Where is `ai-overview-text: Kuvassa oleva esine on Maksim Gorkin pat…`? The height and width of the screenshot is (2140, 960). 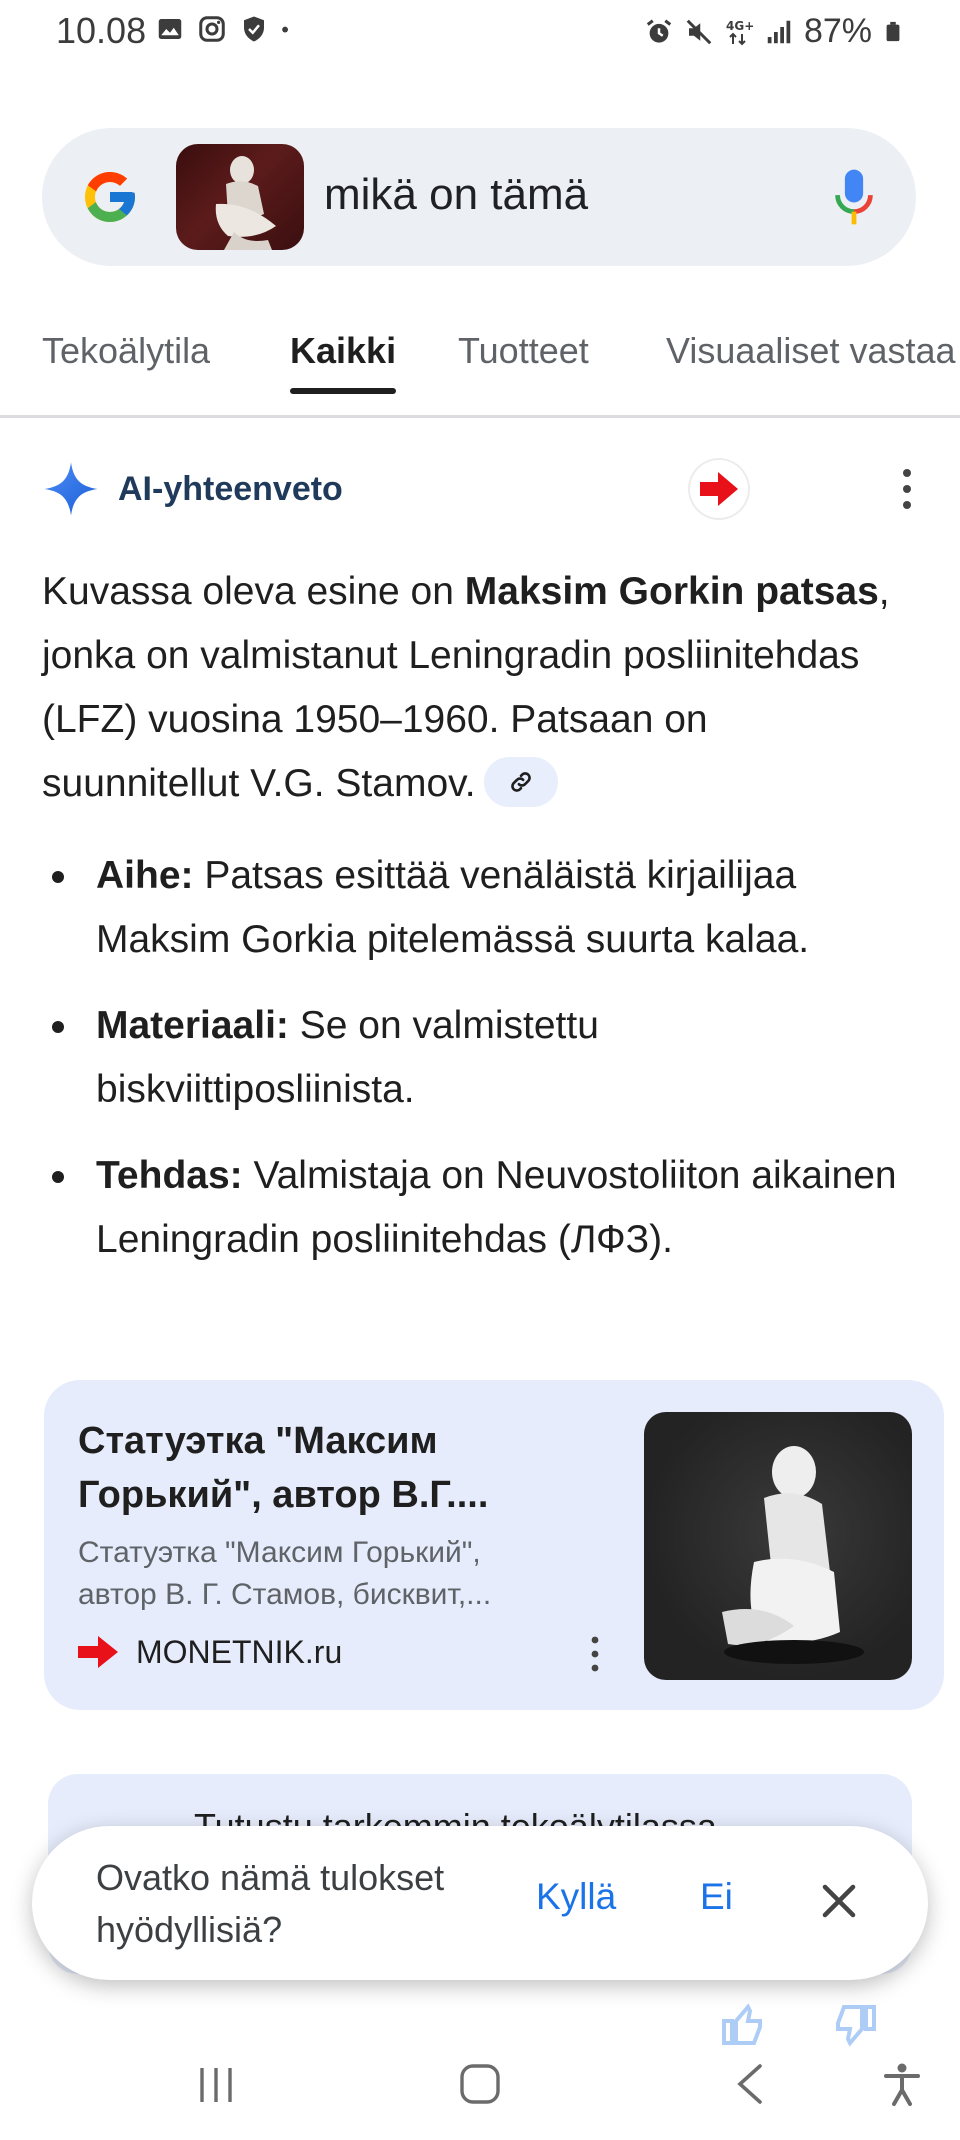 ai-overview-text: Kuvassa oleva esine on Maksim Gorkin pat… is located at coordinates (466, 688).